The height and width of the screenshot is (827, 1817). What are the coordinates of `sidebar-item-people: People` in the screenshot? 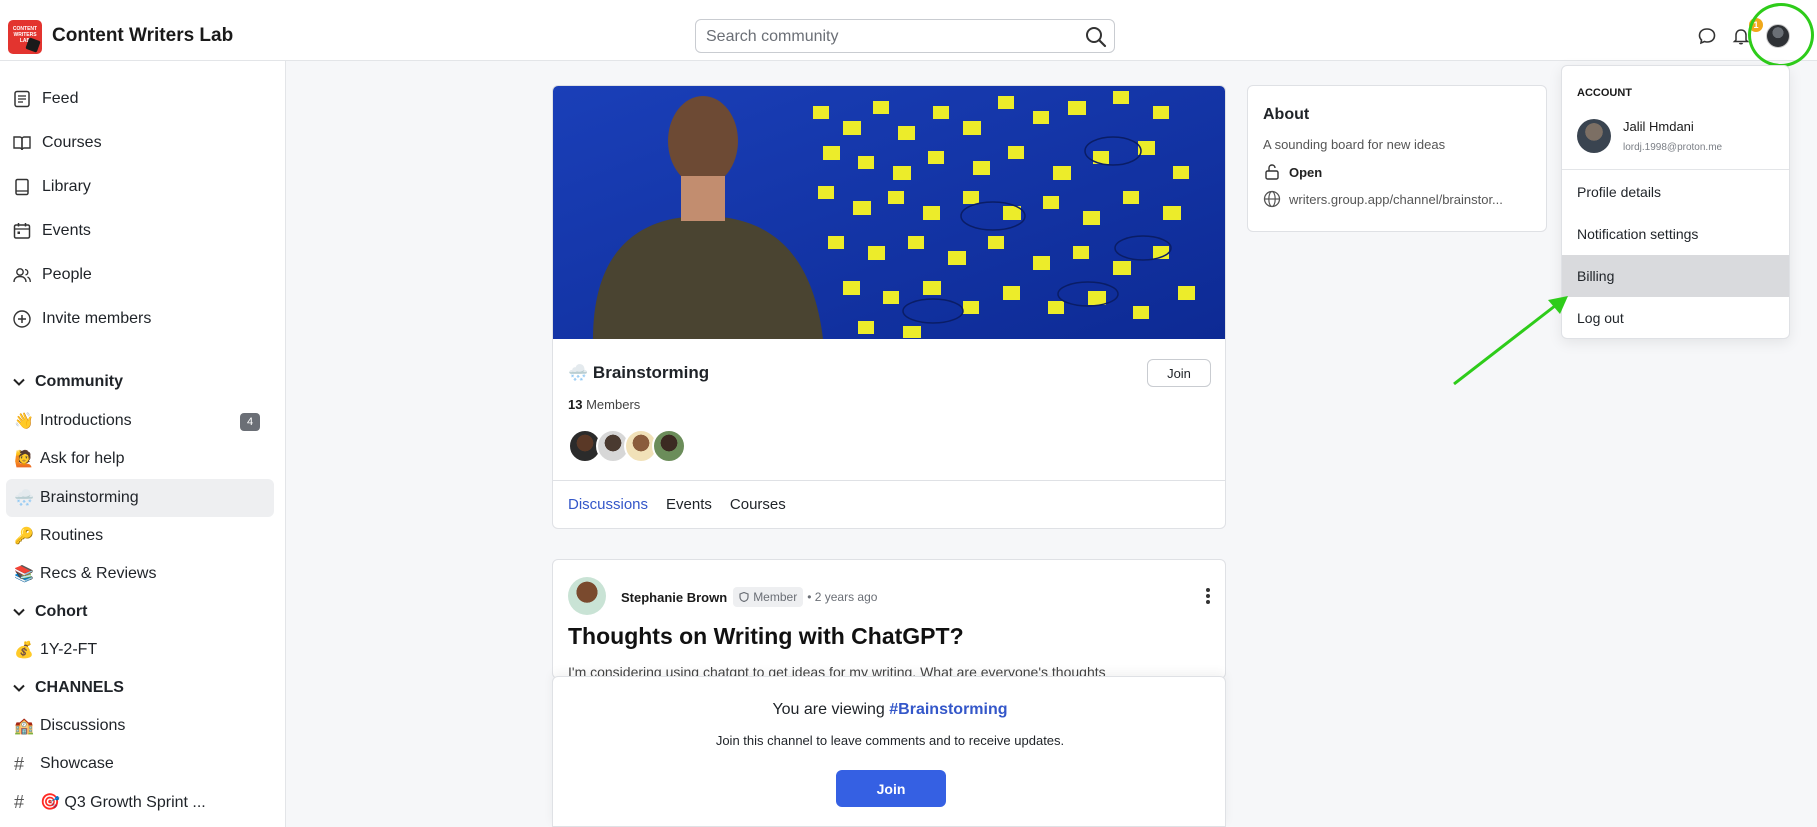 It's located at (143, 275).